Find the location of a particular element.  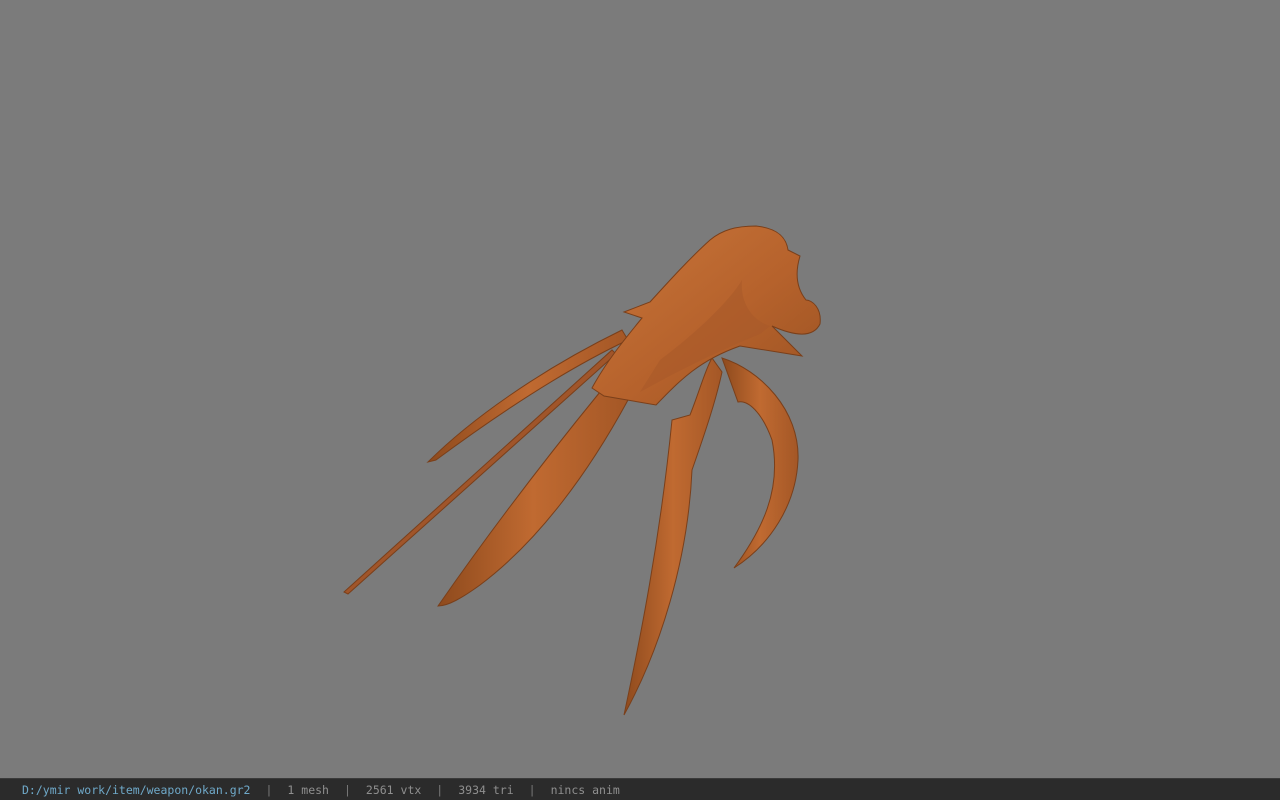

file-path: D:/ymir work/item/weapon/okan.gr2 is located at coordinates (136, 789).